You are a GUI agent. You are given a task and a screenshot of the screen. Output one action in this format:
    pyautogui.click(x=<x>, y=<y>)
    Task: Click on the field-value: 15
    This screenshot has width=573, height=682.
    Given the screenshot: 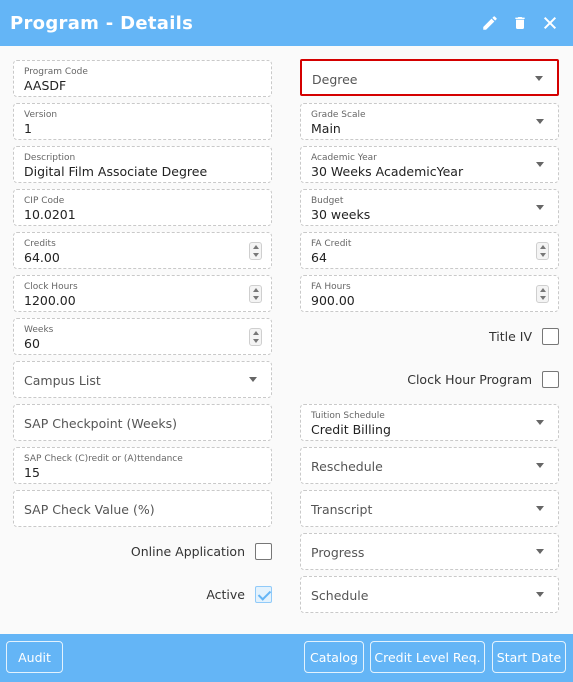 What is the action you would take?
    pyautogui.click(x=32, y=472)
    